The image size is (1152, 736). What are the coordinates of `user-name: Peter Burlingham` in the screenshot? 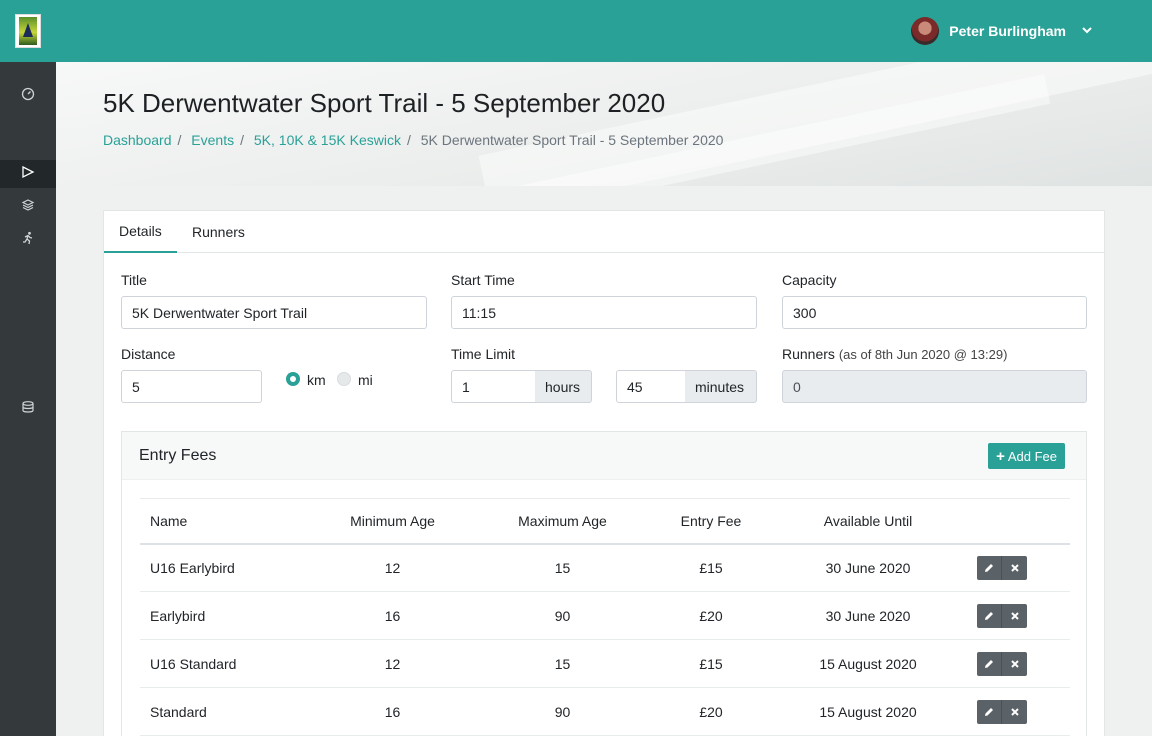 It's located at (1007, 31).